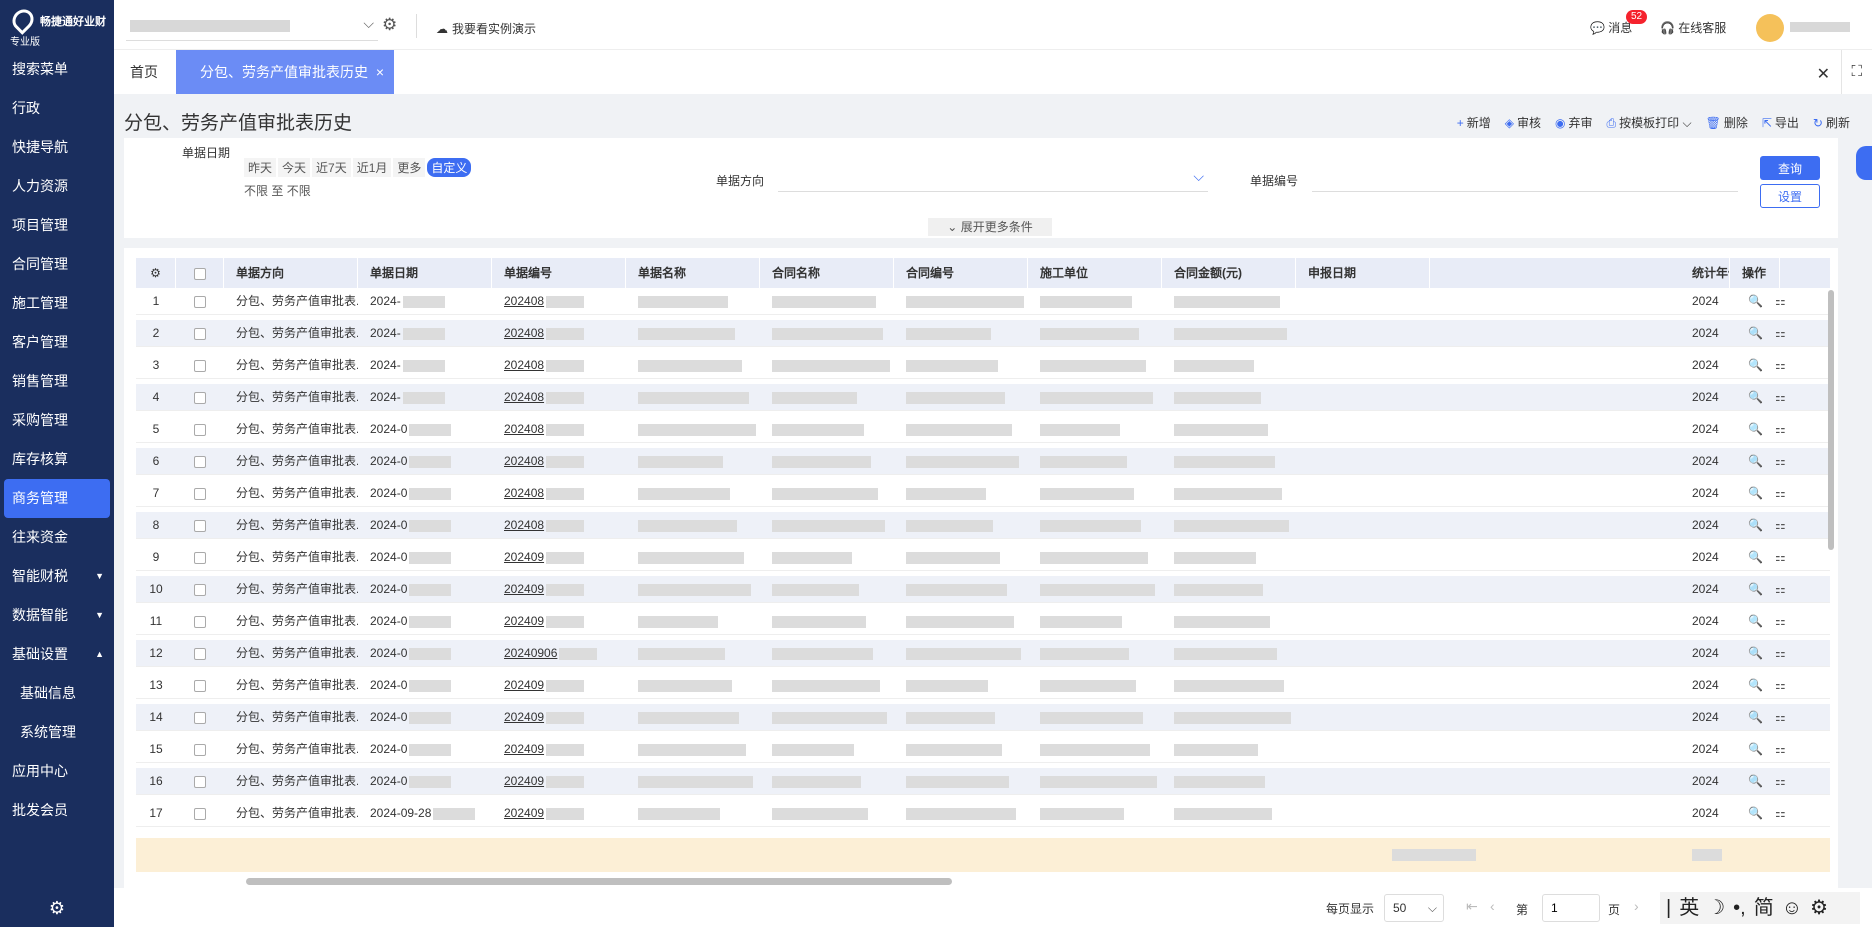 The image size is (1872, 927). I want to click on sidebar-item: 商务管理, so click(57, 498).